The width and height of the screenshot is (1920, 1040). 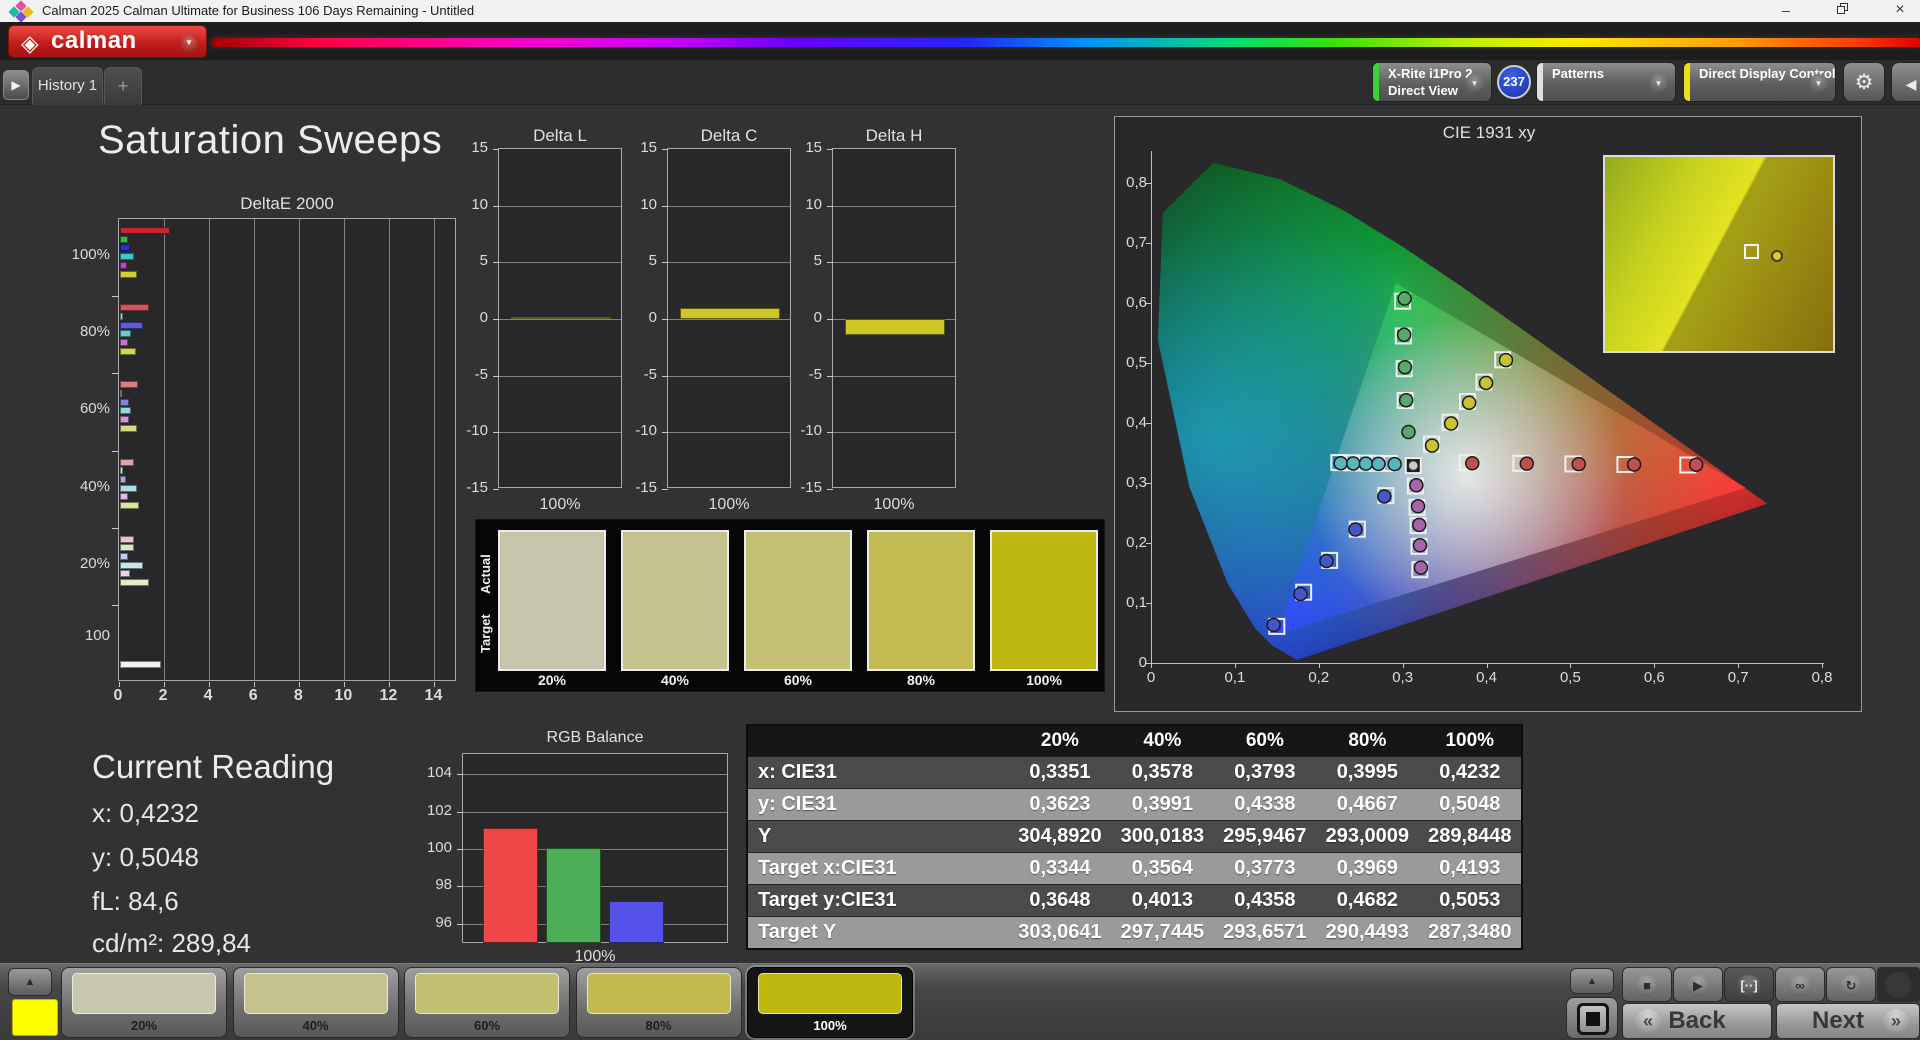 I want to click on patterns-status-stripe, so click(x=1540, y=82).